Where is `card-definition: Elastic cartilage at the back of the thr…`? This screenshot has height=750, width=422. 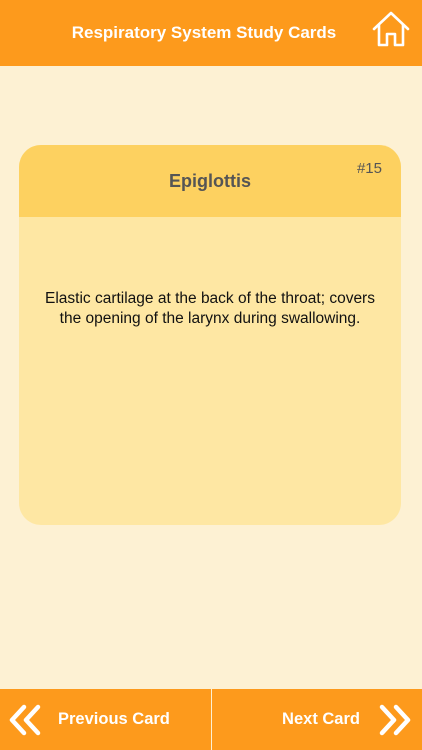
card-definition: Elastic cartilage at the back of the thr… is located at coordinates (210, 308).